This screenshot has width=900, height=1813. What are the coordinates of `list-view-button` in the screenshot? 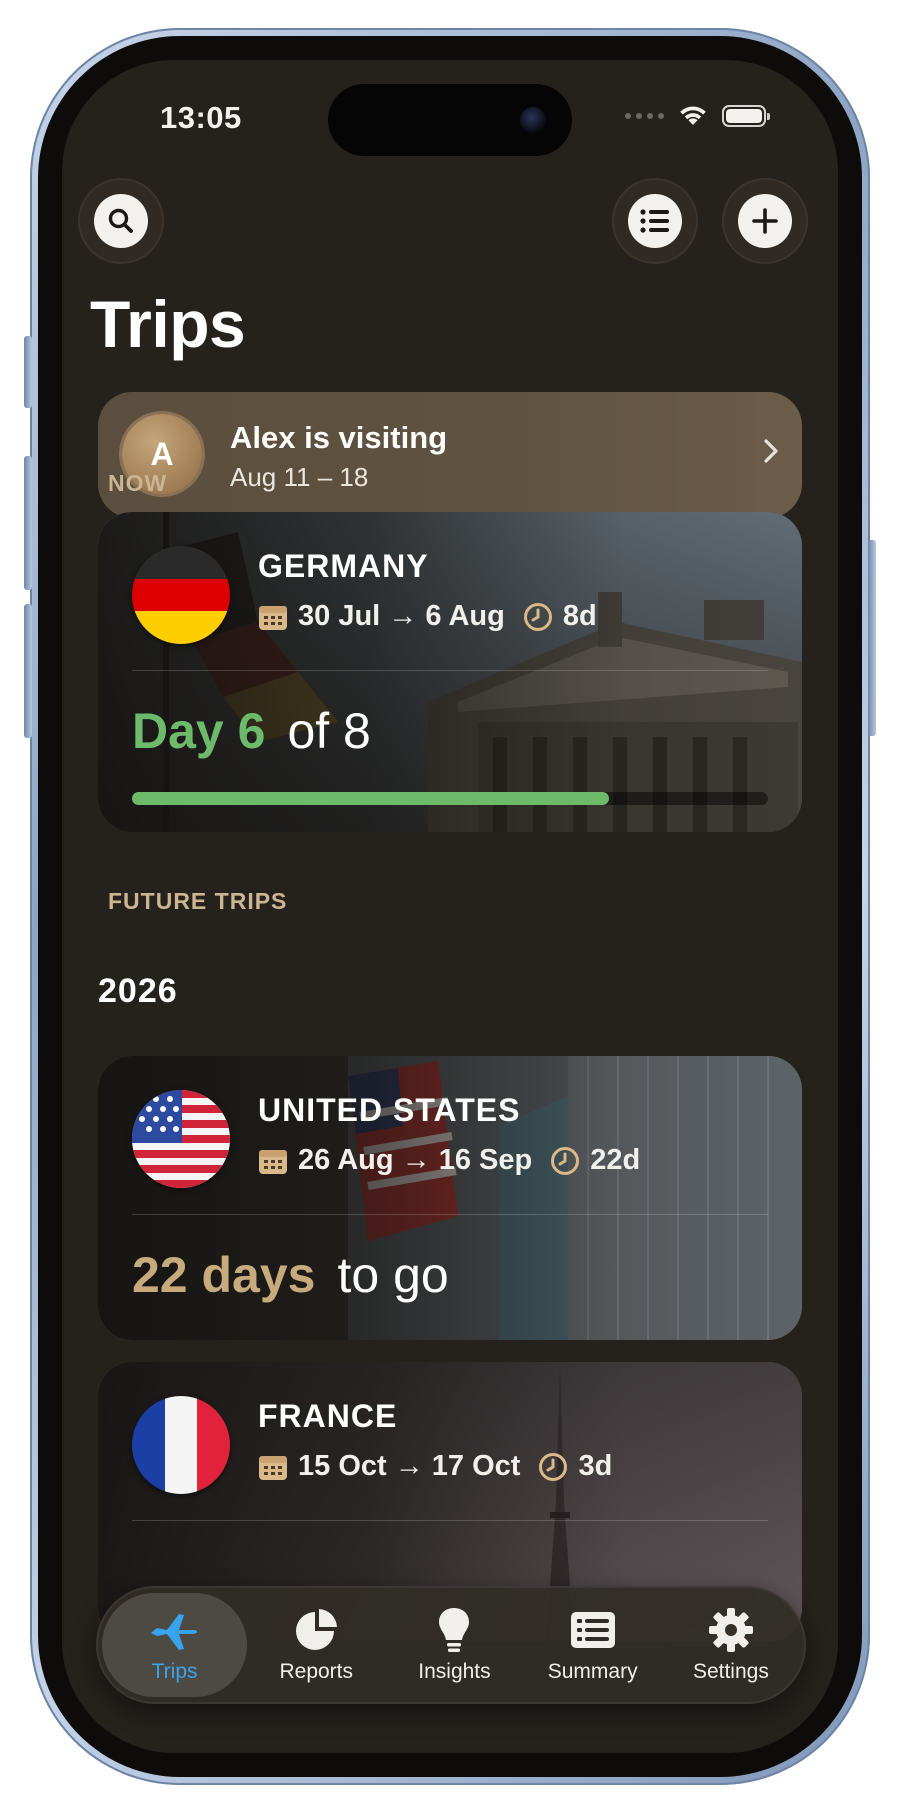 It's located at (655, 221).